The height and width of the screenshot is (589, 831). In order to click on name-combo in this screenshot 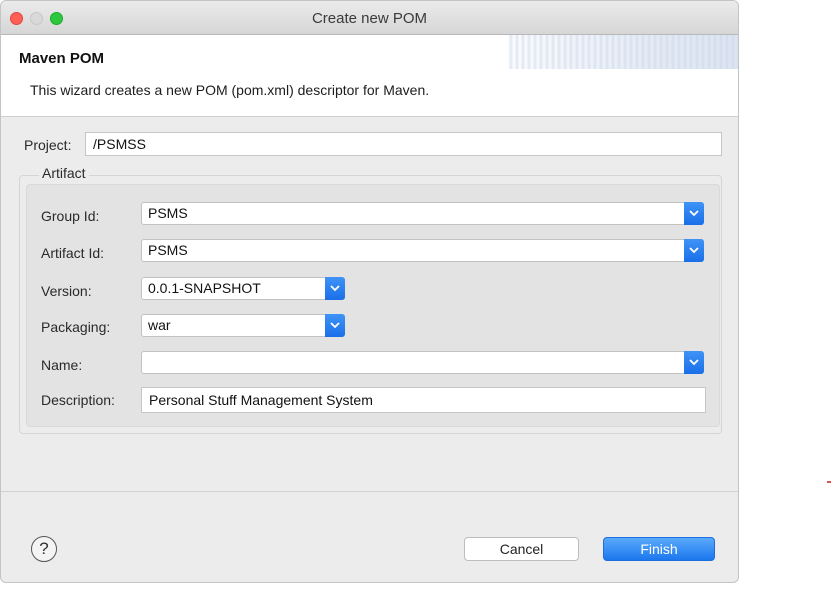, I will do `click(422, 362)`.